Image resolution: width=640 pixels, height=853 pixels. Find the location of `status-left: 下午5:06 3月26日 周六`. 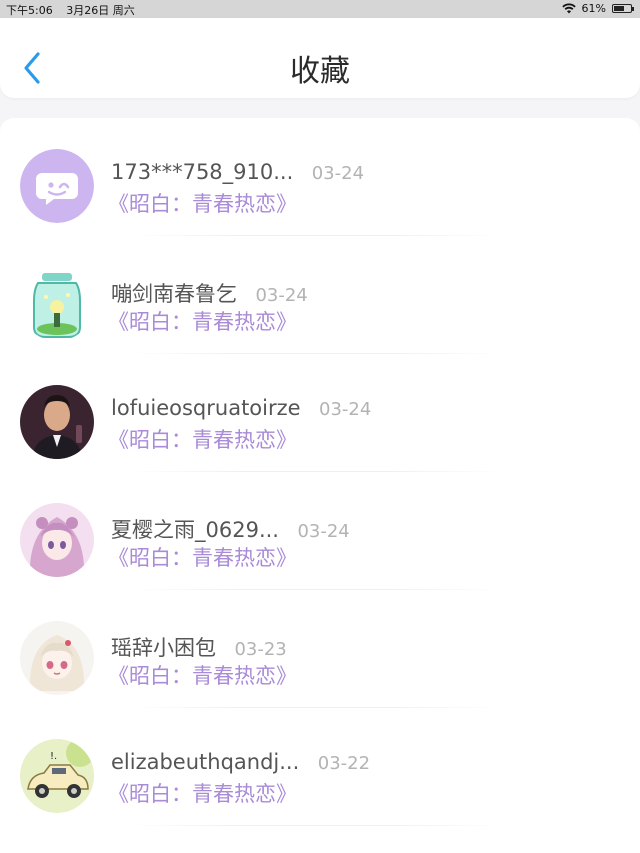

status-left: 下午5:06 3月26日 周六 is located at coordinates (75, 10).